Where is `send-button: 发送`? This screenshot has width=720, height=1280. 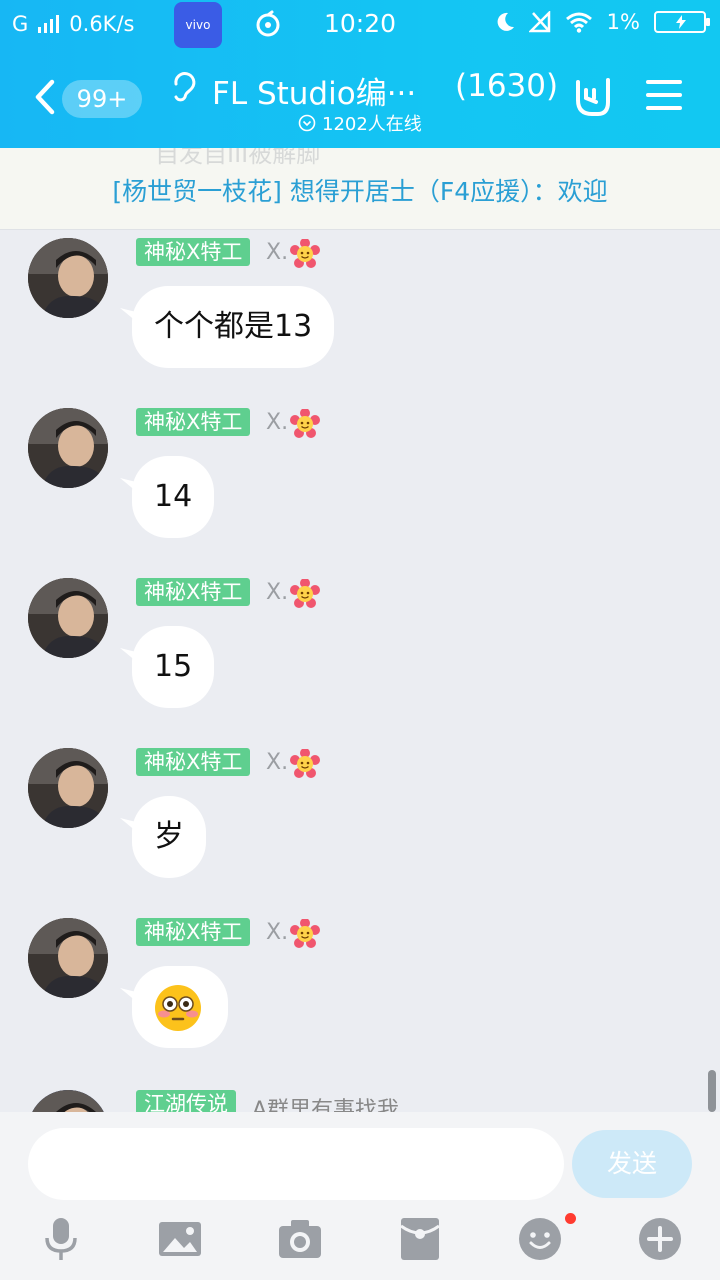 send-button: 发送 is located at coordinates (632, 1164).